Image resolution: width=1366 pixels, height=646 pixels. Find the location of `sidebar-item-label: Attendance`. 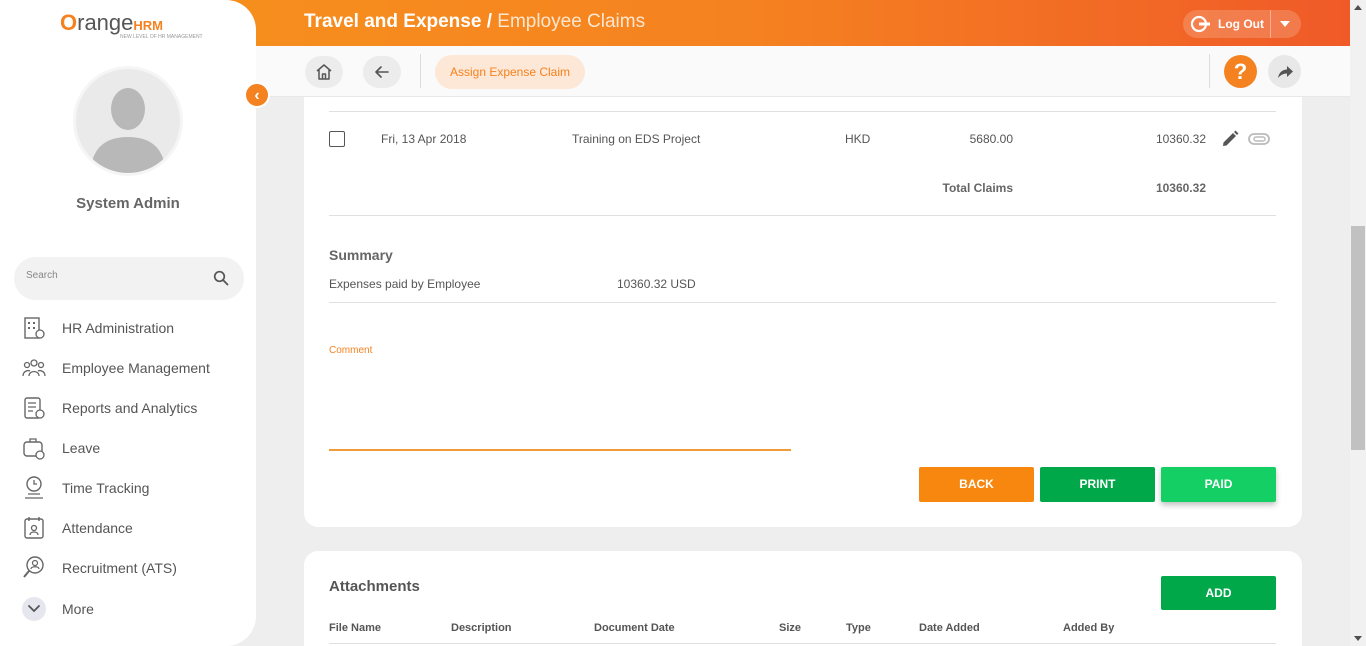

sidebar-item-label: Attendance is located at coordinates (97, 528).